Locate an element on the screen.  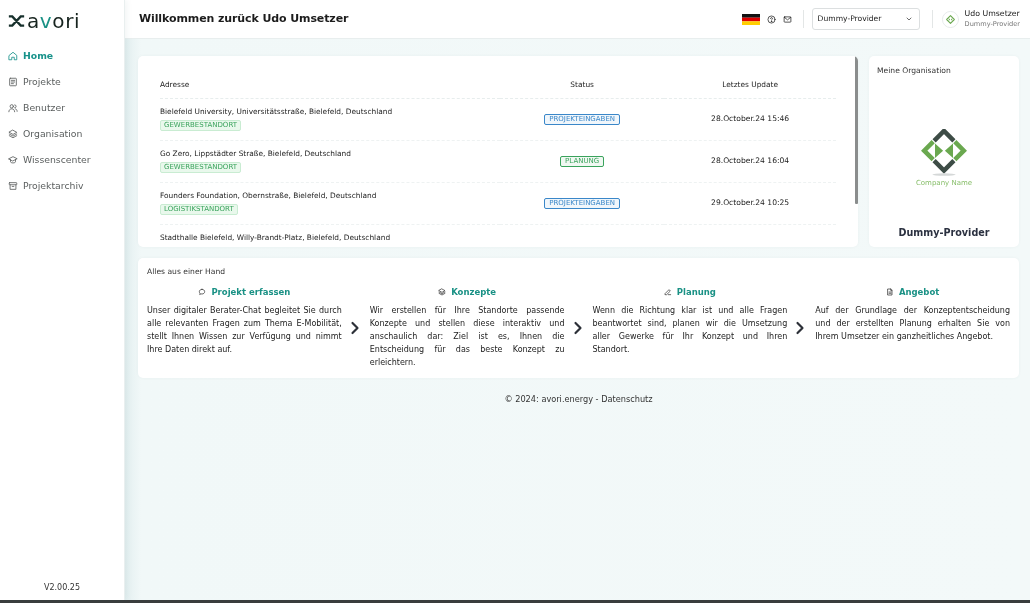
step-title: Planung is located at coordinates (696, 292).